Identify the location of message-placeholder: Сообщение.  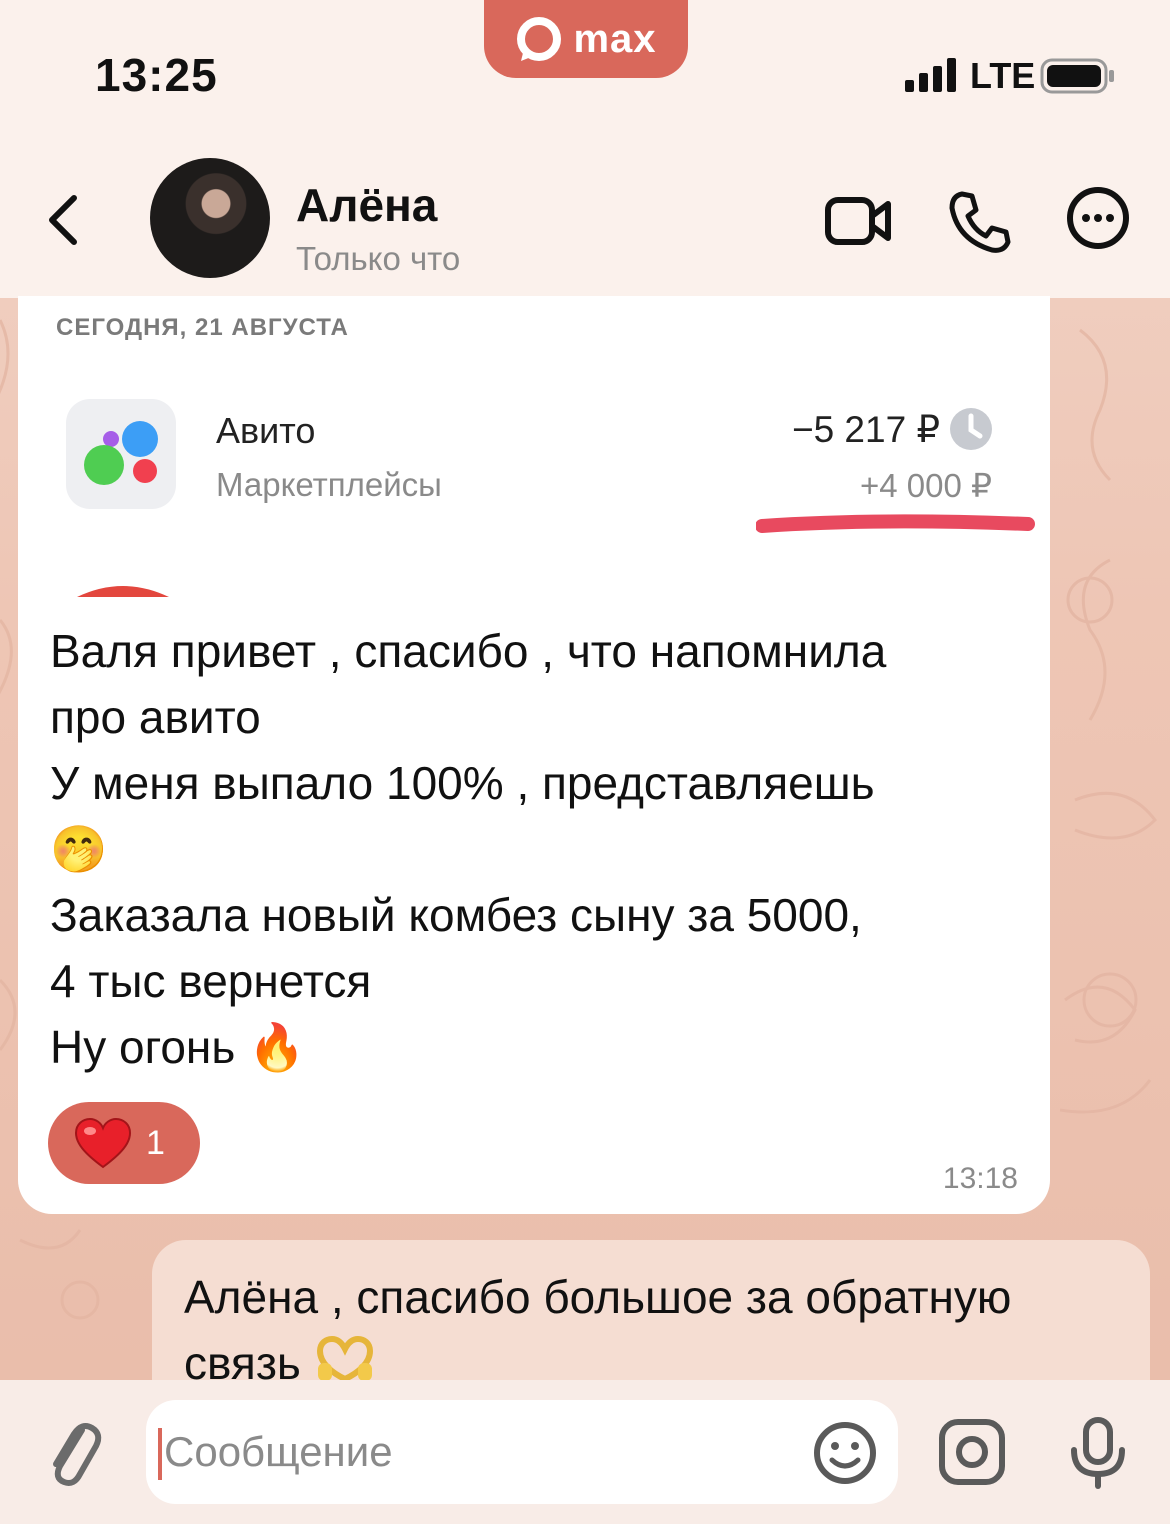
(278, 1451).